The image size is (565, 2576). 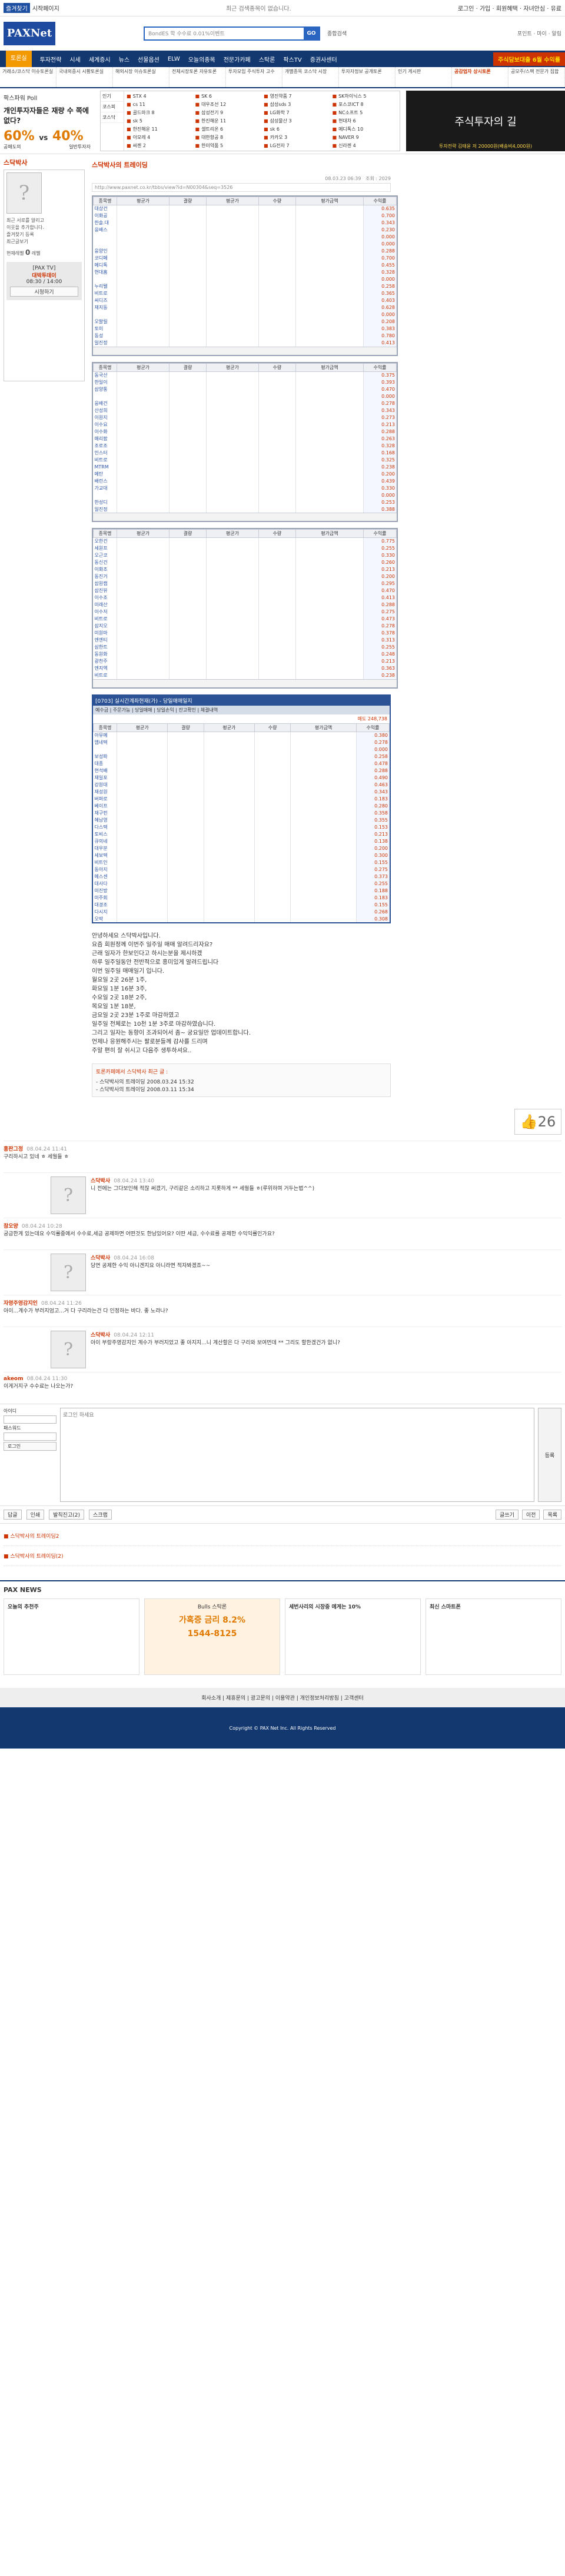 I want to click on hot-stock-item: ■ sk 5, so click(x=159, y=121).